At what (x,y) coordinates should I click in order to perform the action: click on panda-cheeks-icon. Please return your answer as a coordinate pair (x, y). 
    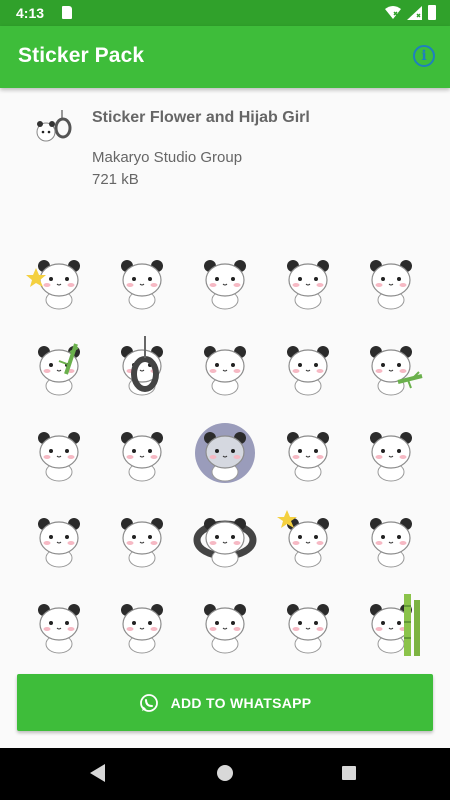
    Looking at the image, I should click on (308, 285).